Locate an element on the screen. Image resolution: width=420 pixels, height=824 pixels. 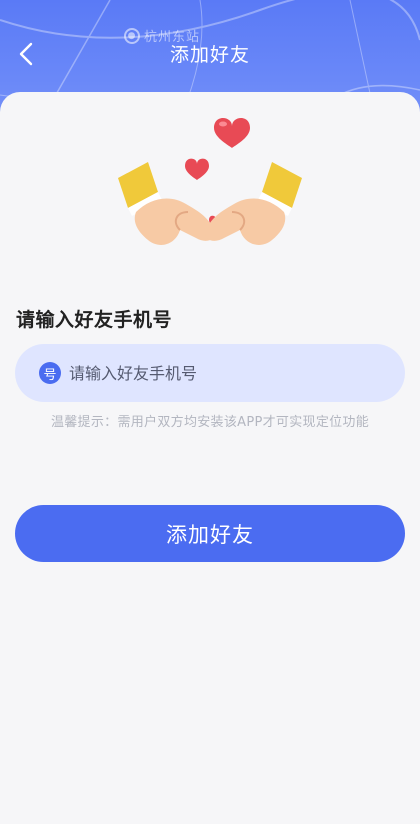
right-hand is located at coordinates (253, 203).